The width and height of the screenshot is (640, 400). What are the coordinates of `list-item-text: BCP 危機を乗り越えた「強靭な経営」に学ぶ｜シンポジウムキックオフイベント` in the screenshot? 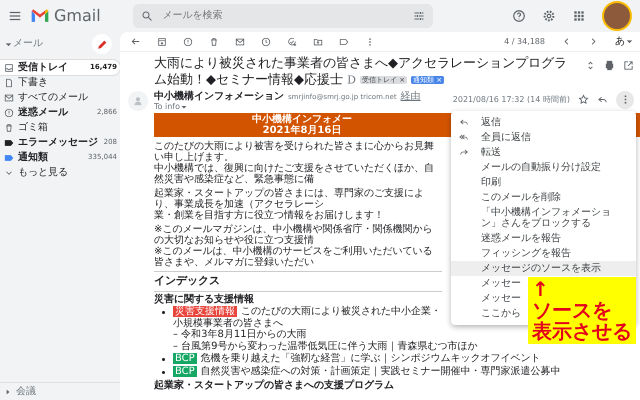 It's located at (357, 359).